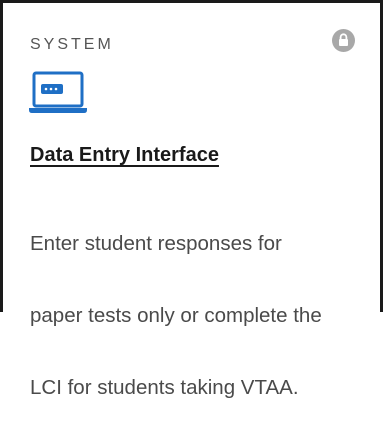 Image resolution: width=386 pixels, height=442 pixels. Describe the element at coordinates (176, 315) in the screenshot. I see `description-line: paper tests only or complete the` at that location.